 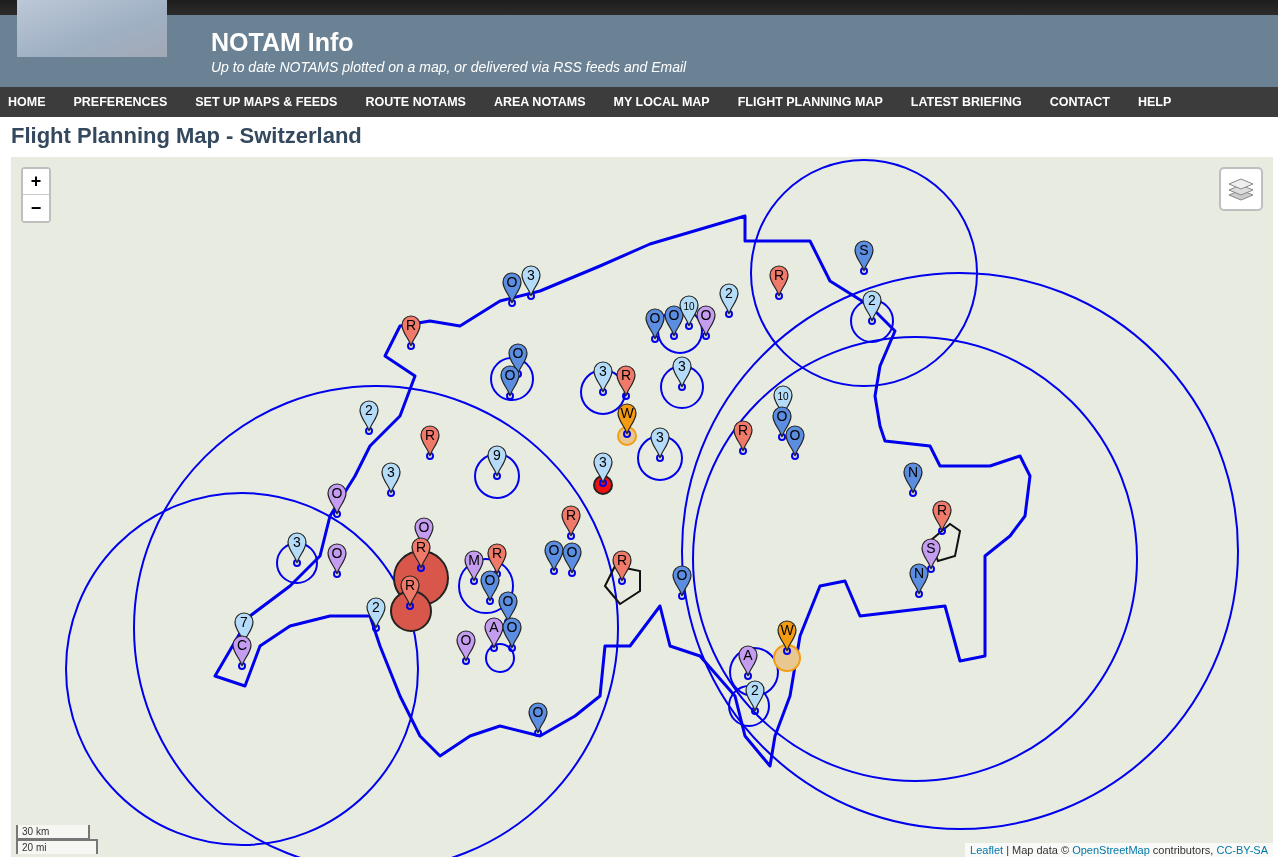 I want to click on scale-bar: 30 km, so click(x=53, y=832).